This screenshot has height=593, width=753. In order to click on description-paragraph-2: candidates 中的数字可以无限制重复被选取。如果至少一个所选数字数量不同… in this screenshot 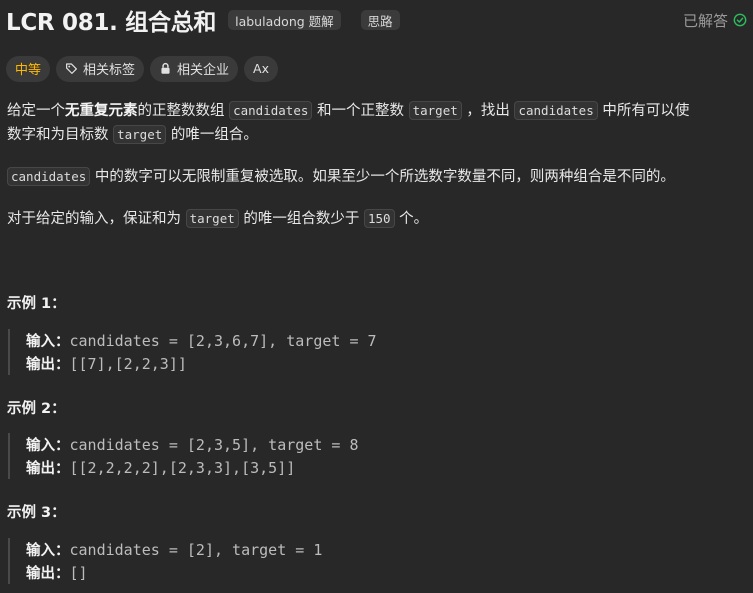, I will do `click(377, 177)`.